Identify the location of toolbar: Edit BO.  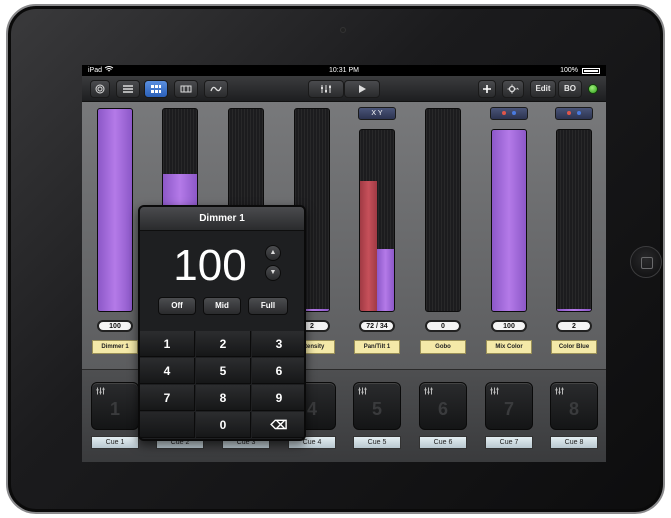
(344, 89).